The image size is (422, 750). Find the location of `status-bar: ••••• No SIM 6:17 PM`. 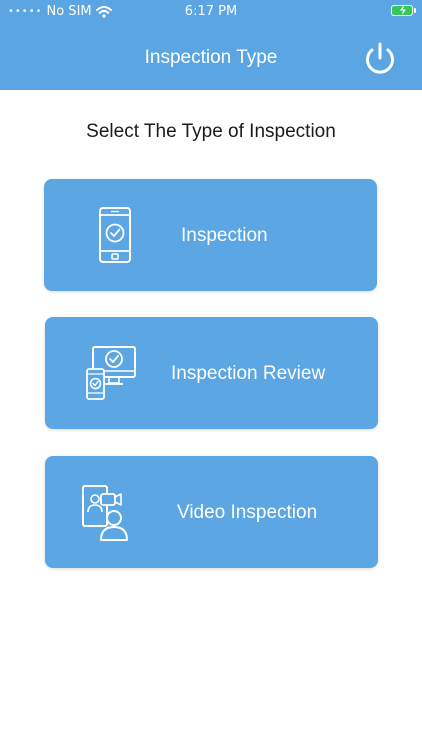

status-bar: ••••• No SIM 6:17 PM is located at coordinates (211, 12).